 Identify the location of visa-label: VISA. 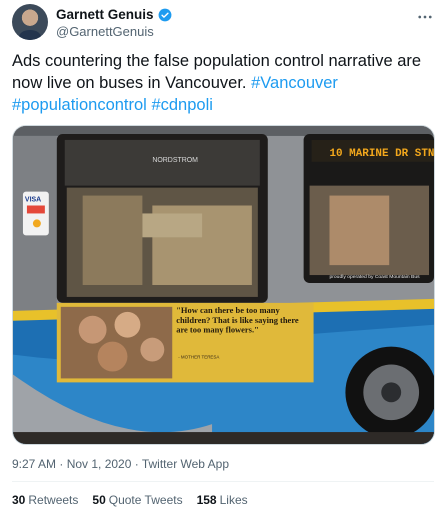
(33, 200).